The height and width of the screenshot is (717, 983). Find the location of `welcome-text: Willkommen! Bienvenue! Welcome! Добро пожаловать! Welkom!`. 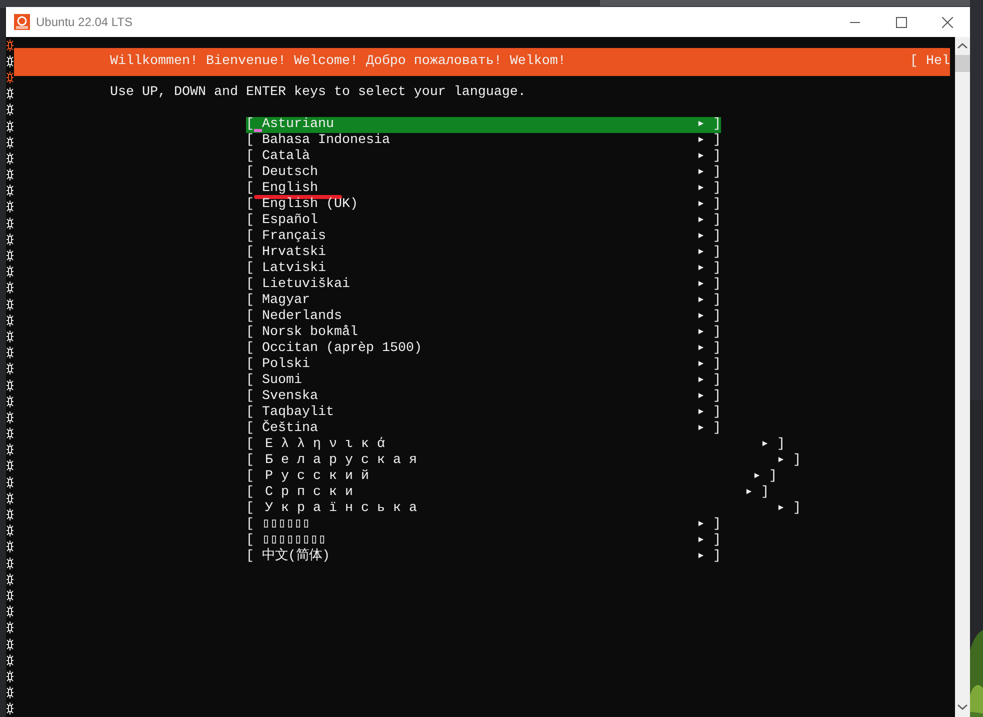

welcome-text: Willkommen! Bienvenue! Welcome! Добро пожаловать! Welkom! is located at coordinates (338, 62).